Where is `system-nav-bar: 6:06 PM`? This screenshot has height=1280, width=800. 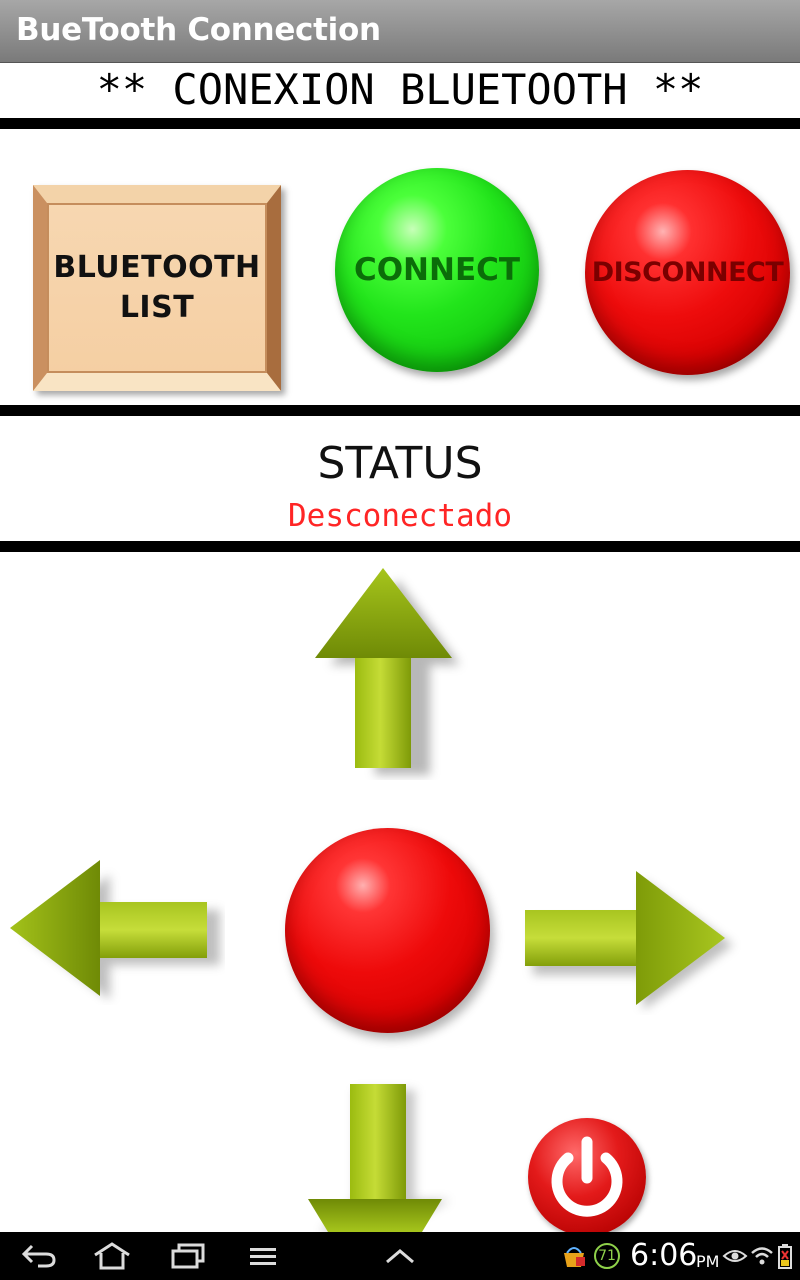 system-nav-bar: 6:06 PM is located at coordinates (400, 1256).